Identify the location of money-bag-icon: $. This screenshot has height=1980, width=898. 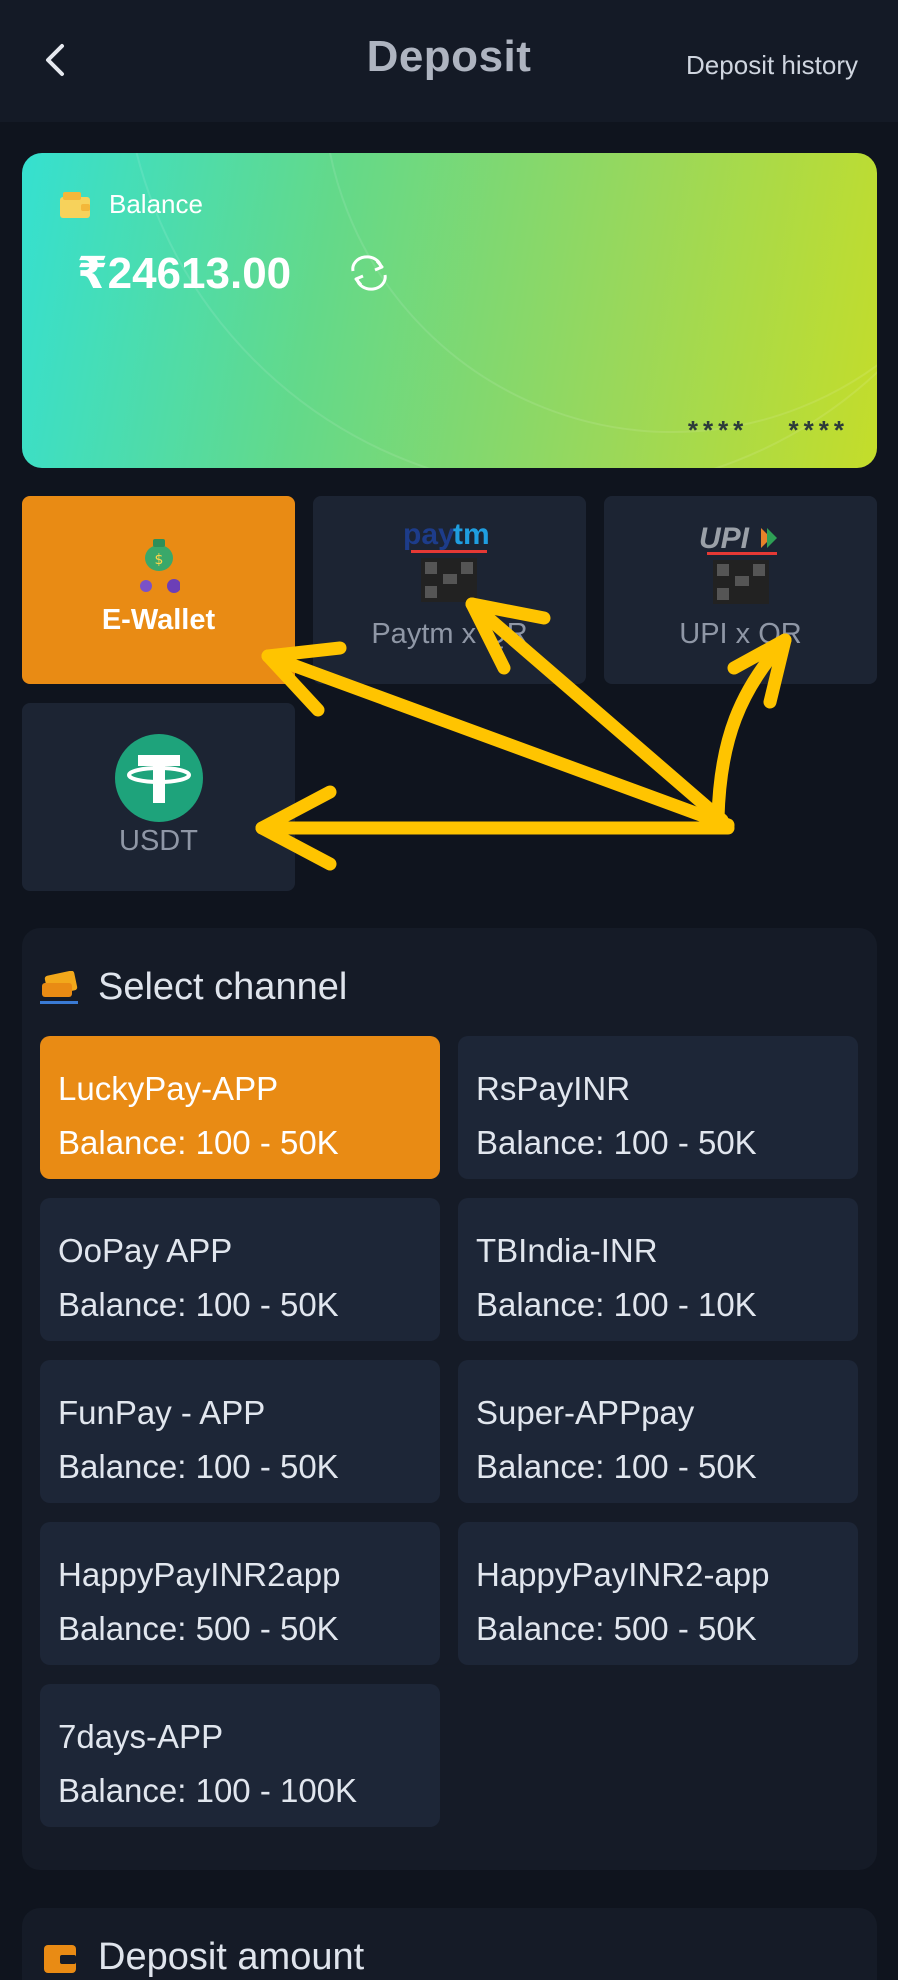
(160, 566).